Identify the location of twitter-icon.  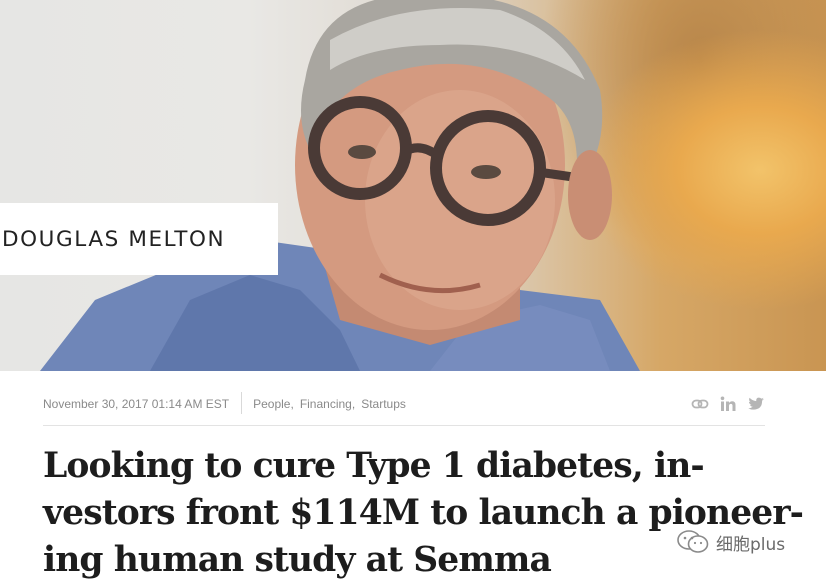
(756, 404).